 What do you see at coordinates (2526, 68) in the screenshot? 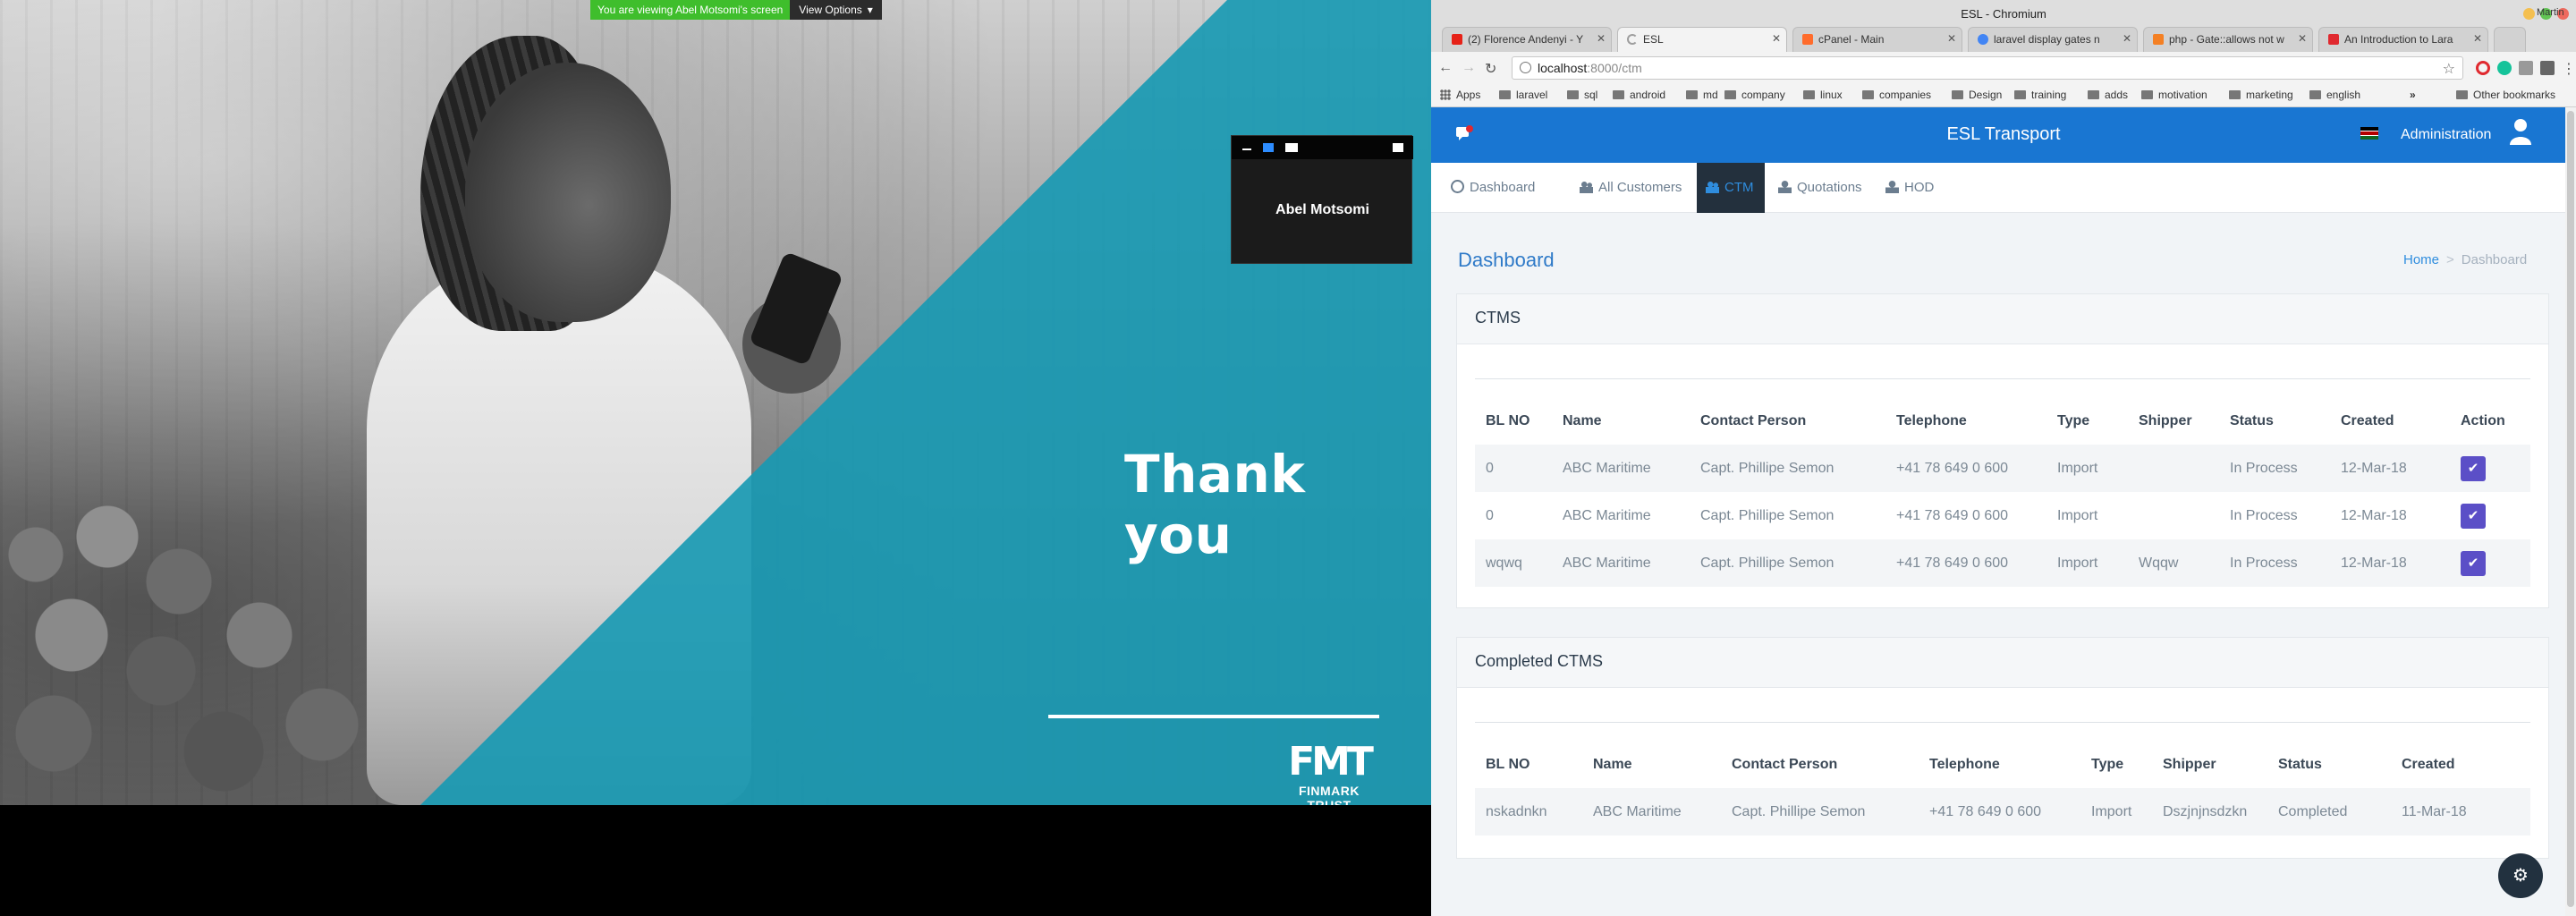
I see `vpn-extension-icon` at bounding box center [2526, 68].